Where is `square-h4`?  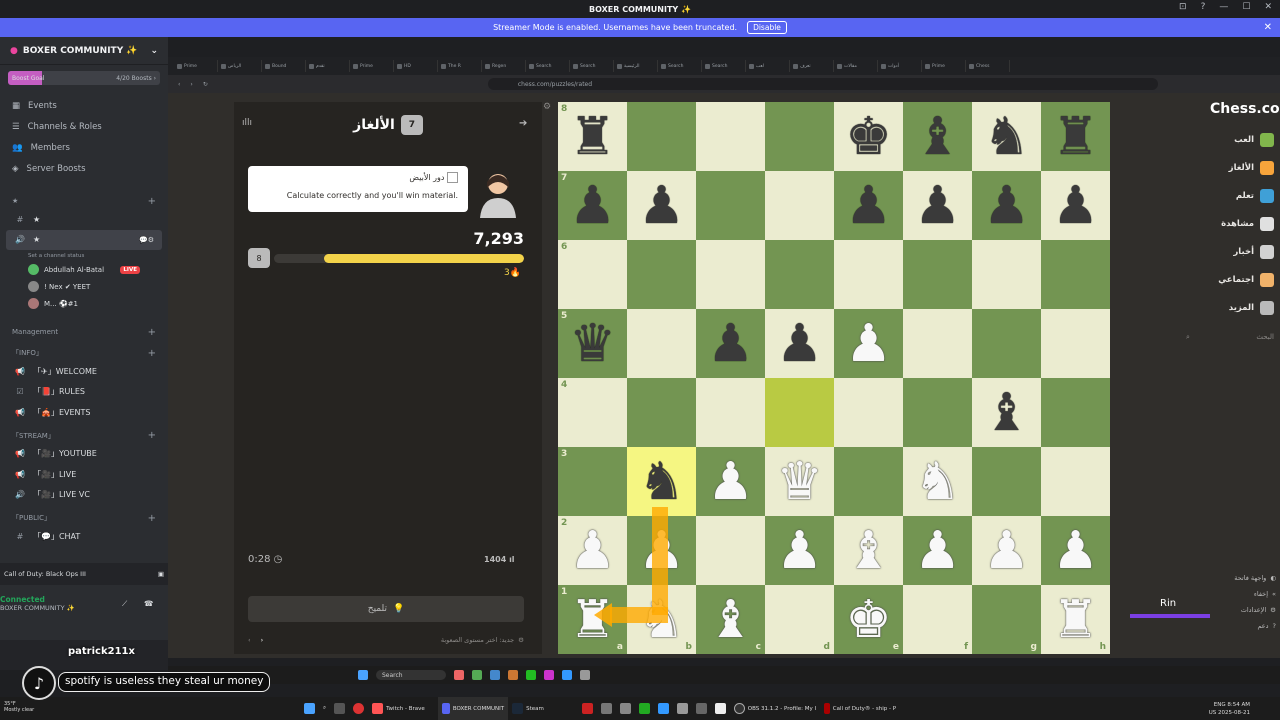
square-h4 is located at coordinates (1075, 412).